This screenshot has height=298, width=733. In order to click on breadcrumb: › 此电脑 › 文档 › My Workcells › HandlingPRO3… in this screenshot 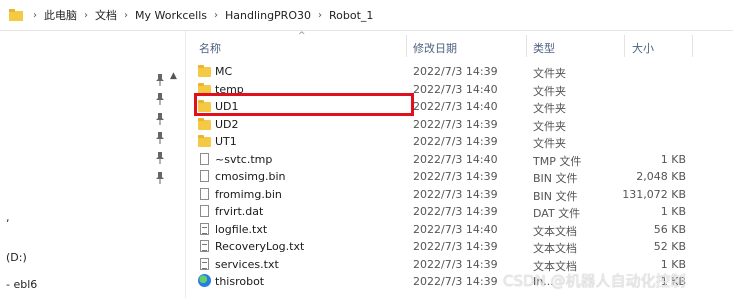, I will do `click(199, 15)`.